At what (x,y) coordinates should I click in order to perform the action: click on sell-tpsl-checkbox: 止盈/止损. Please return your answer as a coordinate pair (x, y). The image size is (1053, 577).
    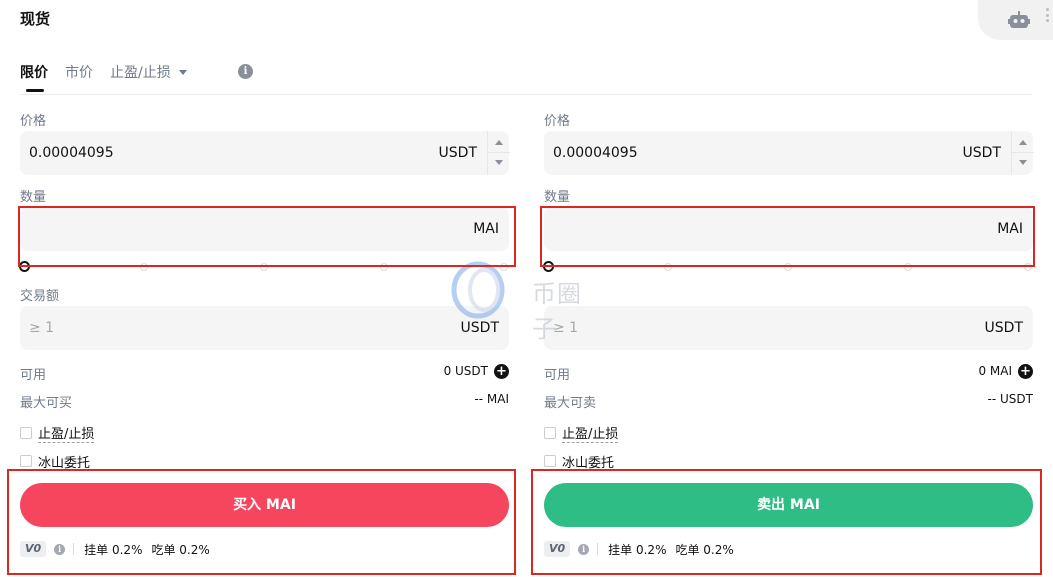
    Looking at the image, I should click on (581, 433).